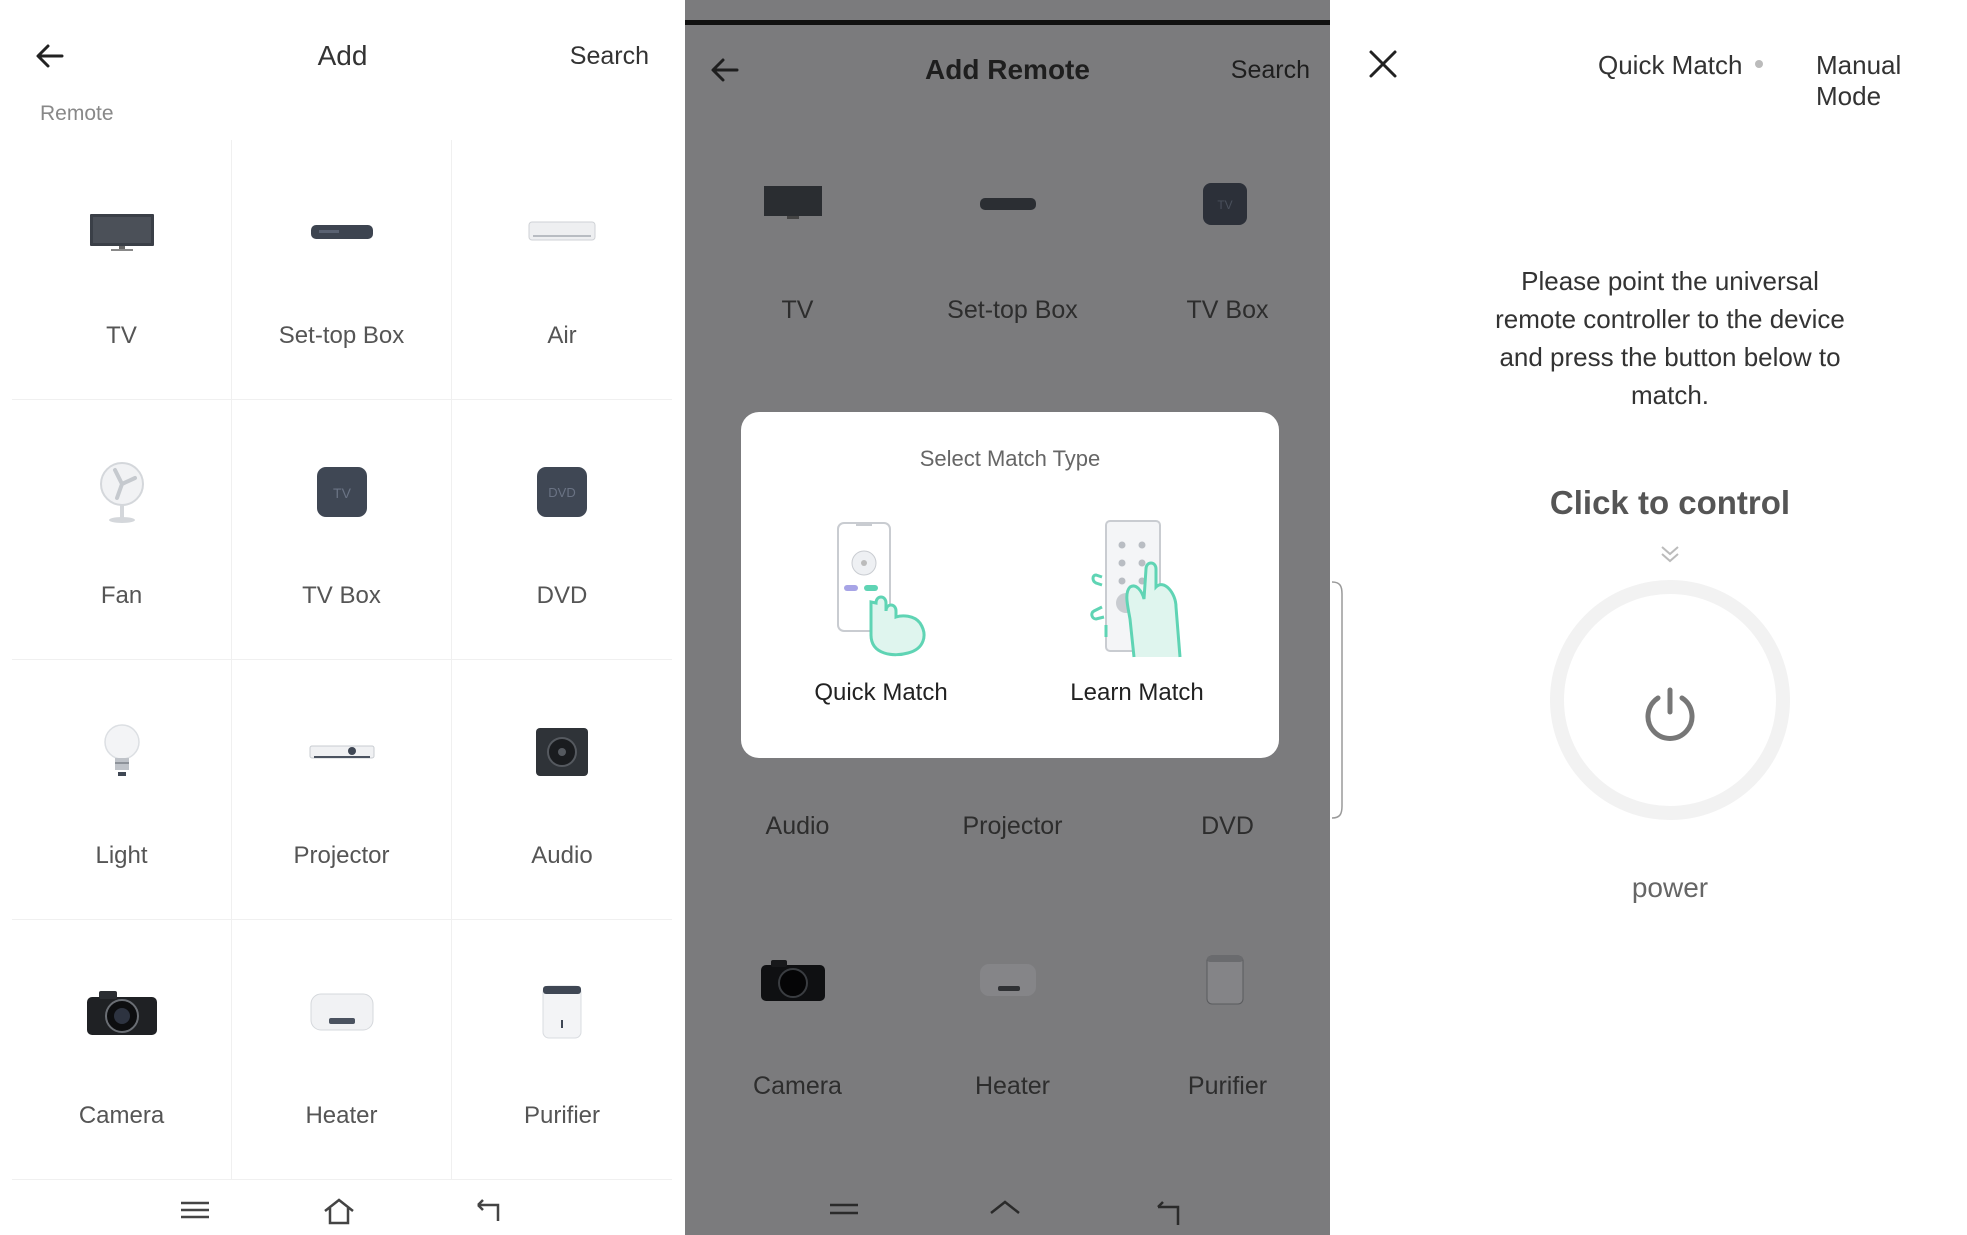 The width and height of the screenshot is (1967, 1235). I want to click on air-conditioner-icon, so click(562, 232).